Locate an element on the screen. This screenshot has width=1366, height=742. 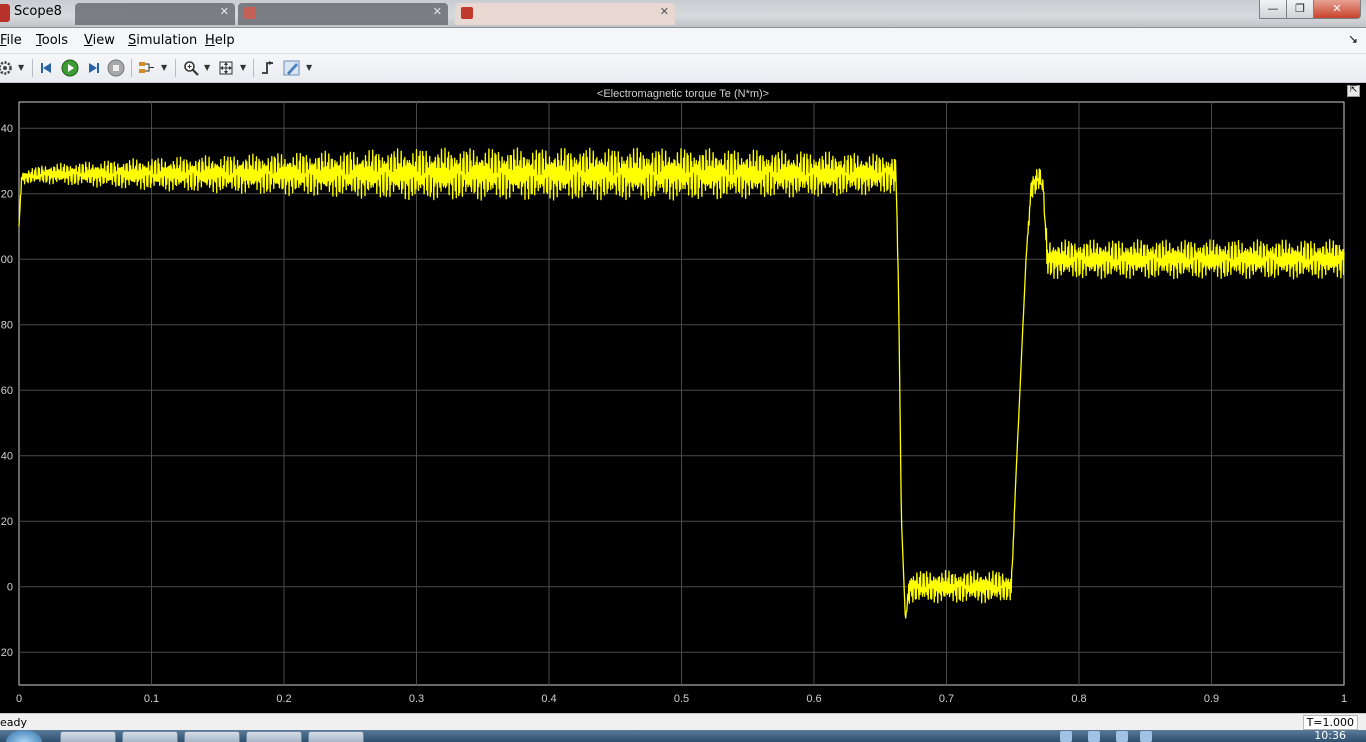
y-tick-label: 80 is located at coordinates (7, 326).